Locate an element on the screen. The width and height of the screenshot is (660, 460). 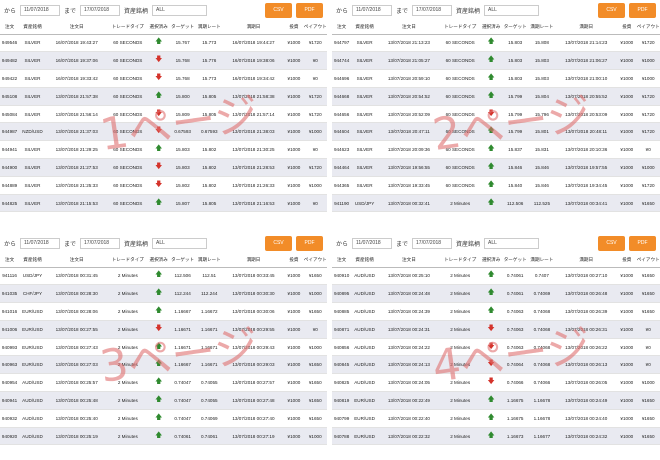
table-cell: 112.506 is located at coordinates (182, 276).